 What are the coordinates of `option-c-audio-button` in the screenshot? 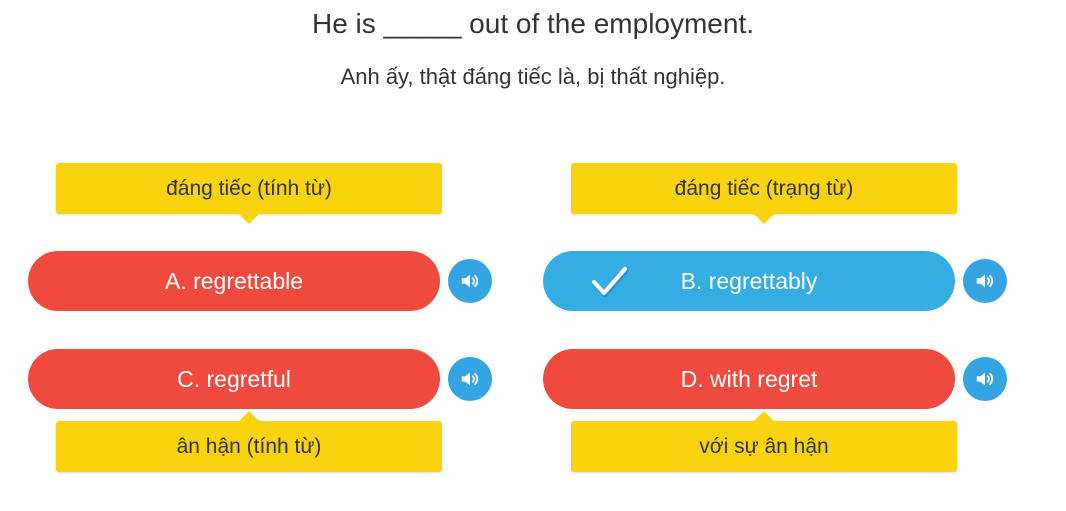 It's located at (470, 379).